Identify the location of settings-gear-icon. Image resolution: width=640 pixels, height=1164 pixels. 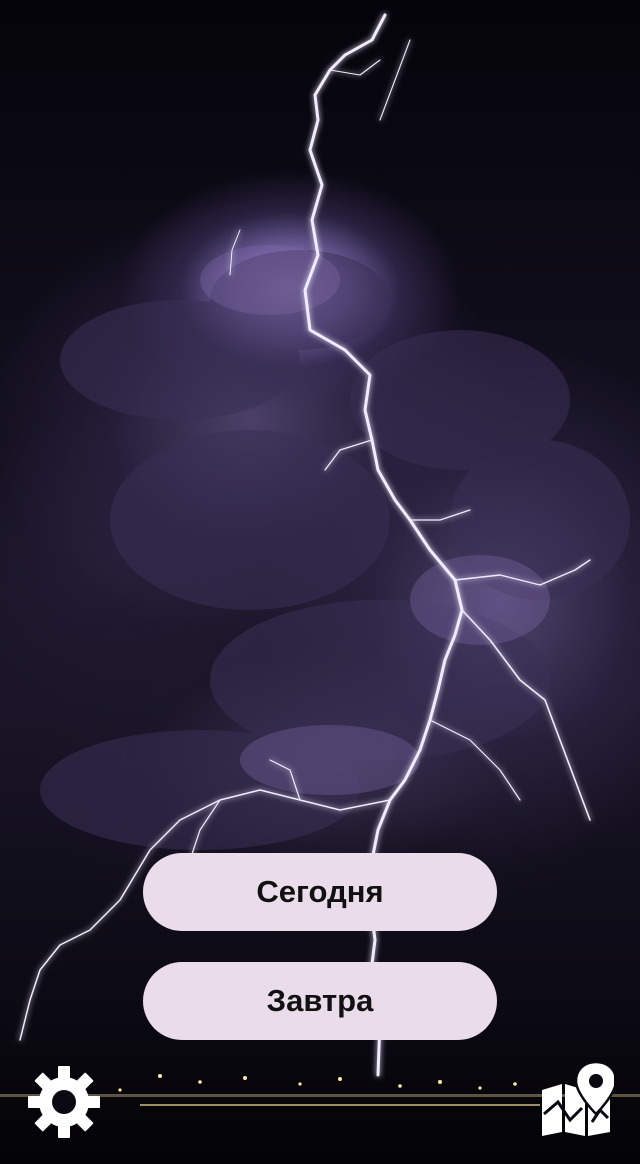
(64, 1102).